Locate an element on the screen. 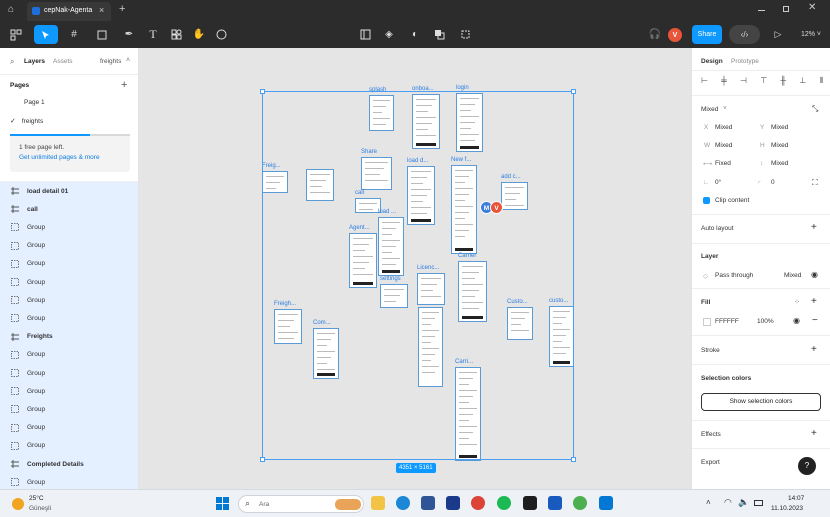  audio-headphones-icon: 🎧 is located at coordinates (655, 34).